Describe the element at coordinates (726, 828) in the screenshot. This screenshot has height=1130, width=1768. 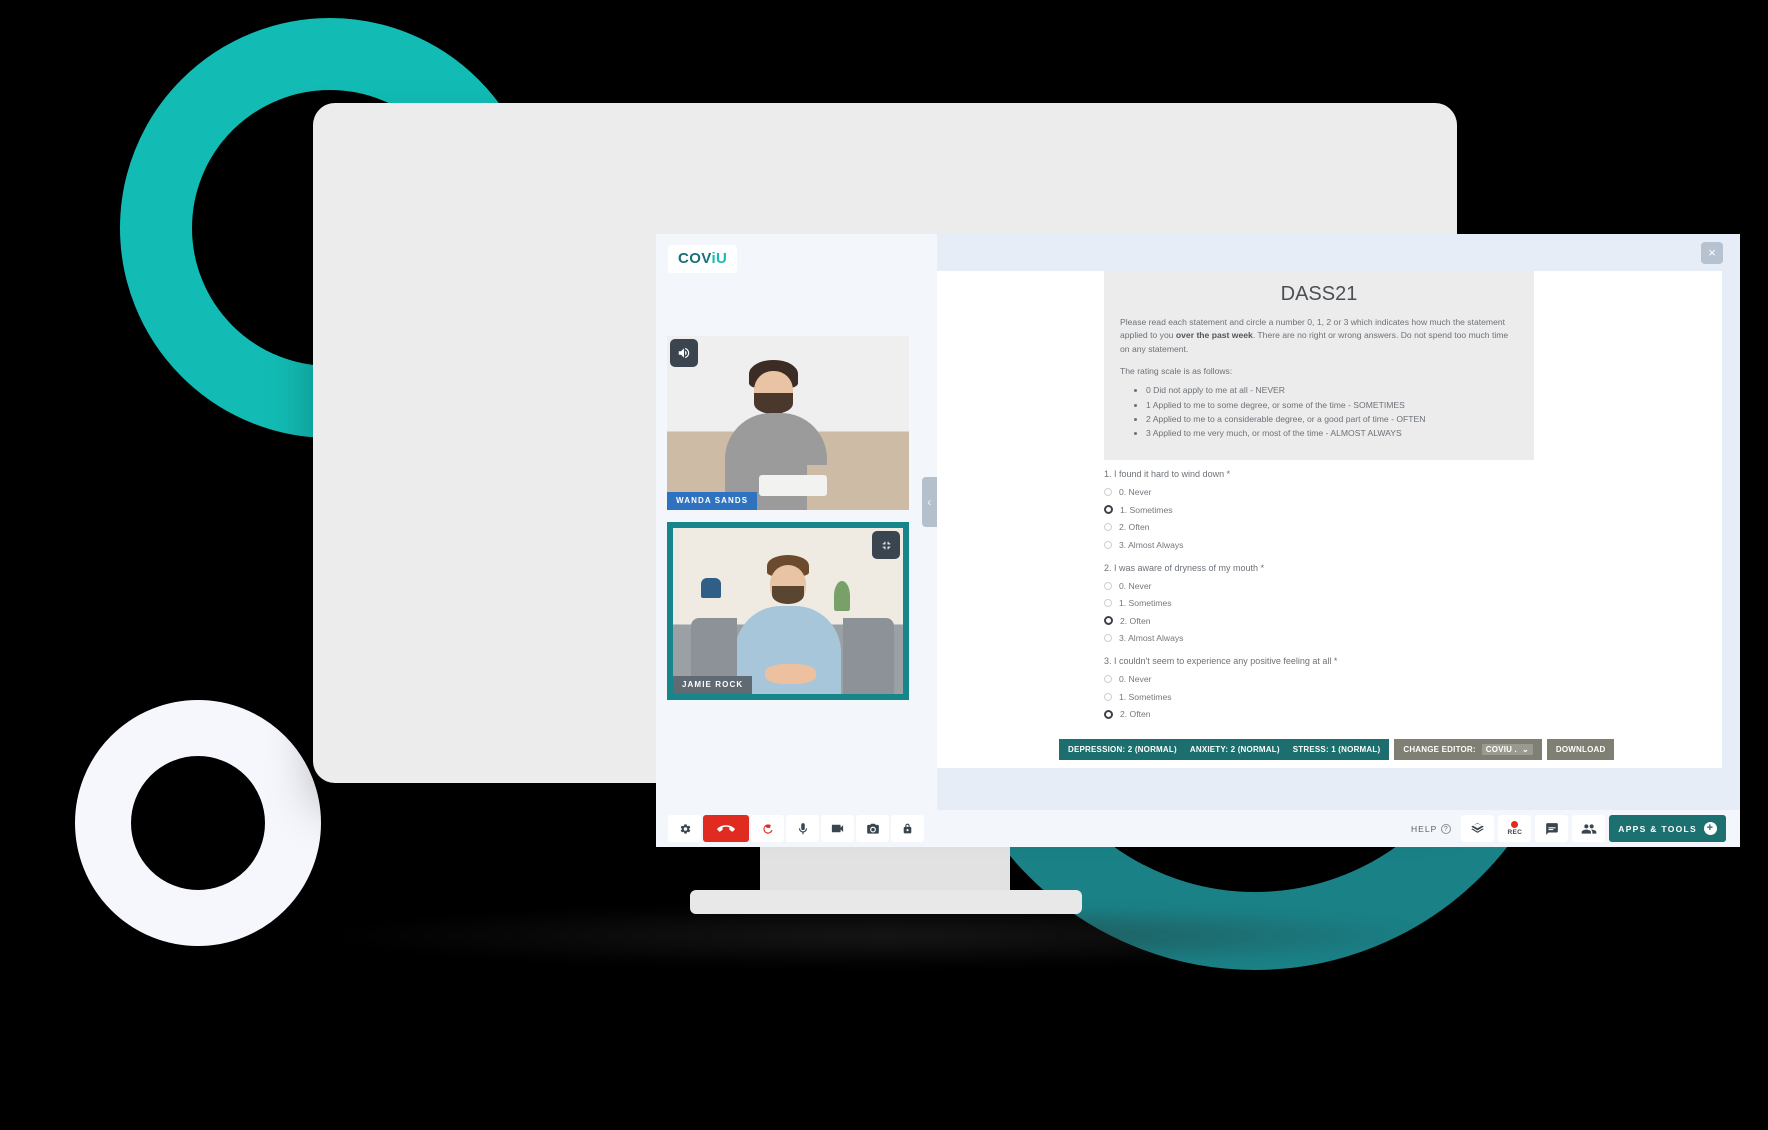
I see `hangup-button` at that location.